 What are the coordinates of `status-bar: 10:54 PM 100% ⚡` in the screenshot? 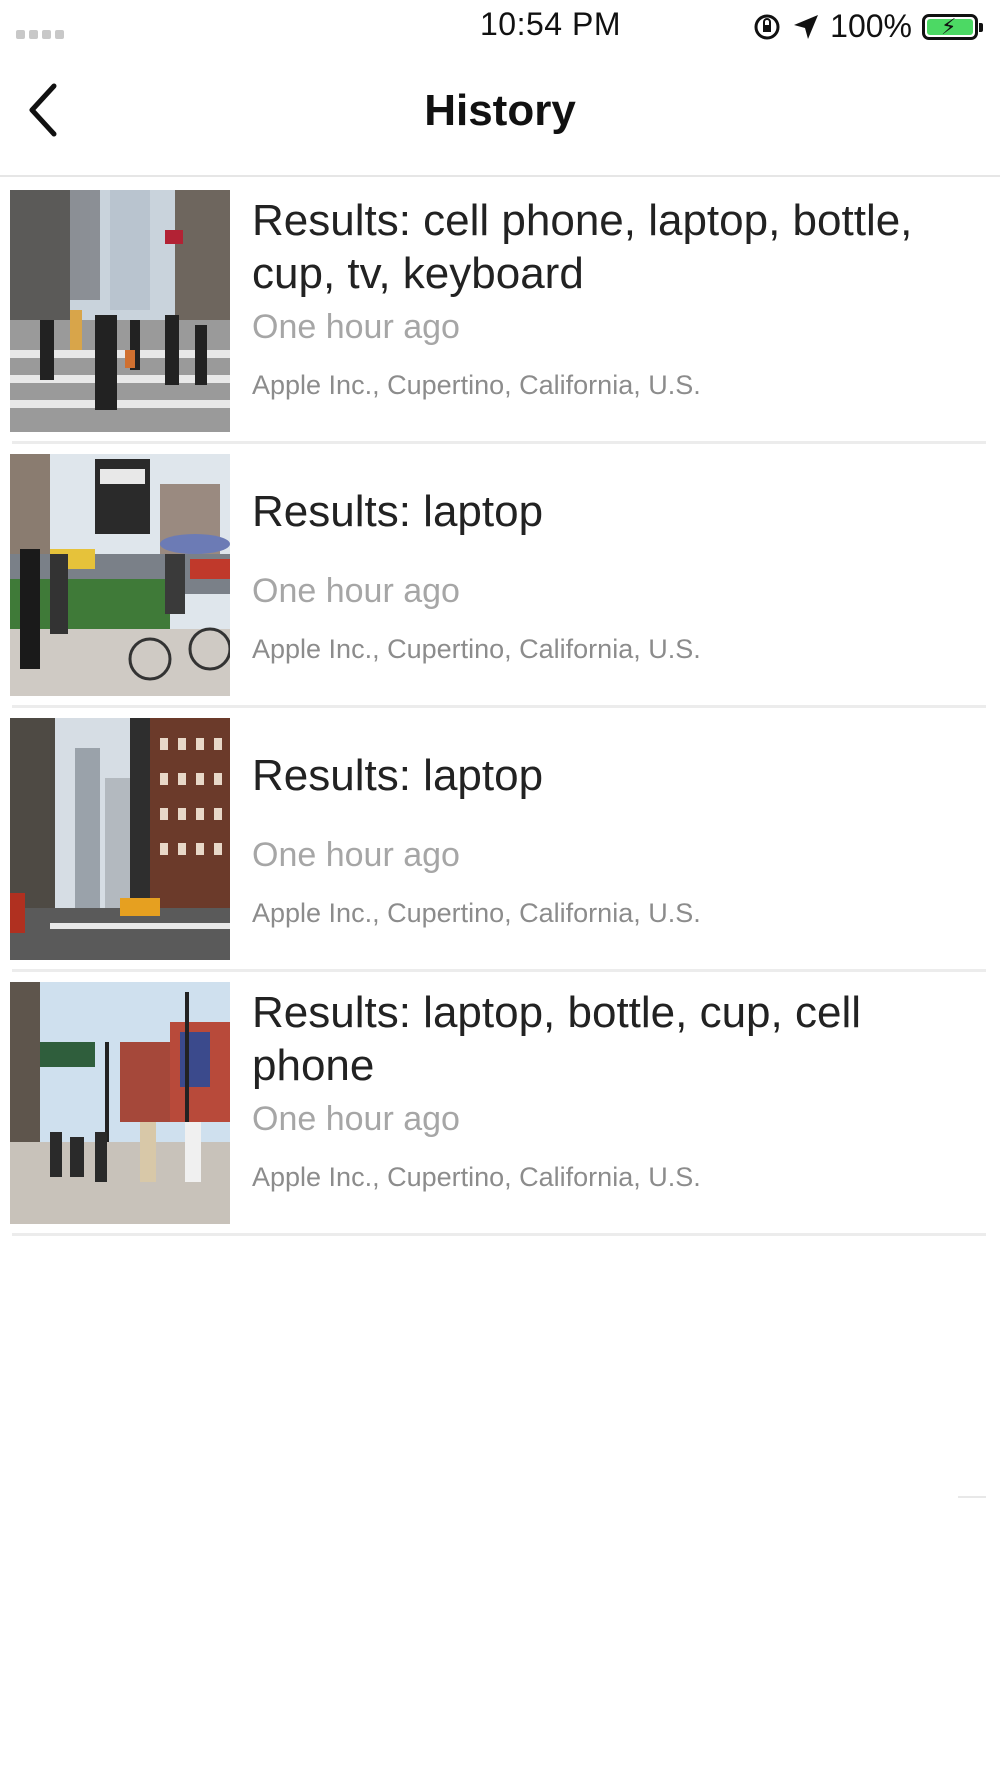 It's located at (500, 26).